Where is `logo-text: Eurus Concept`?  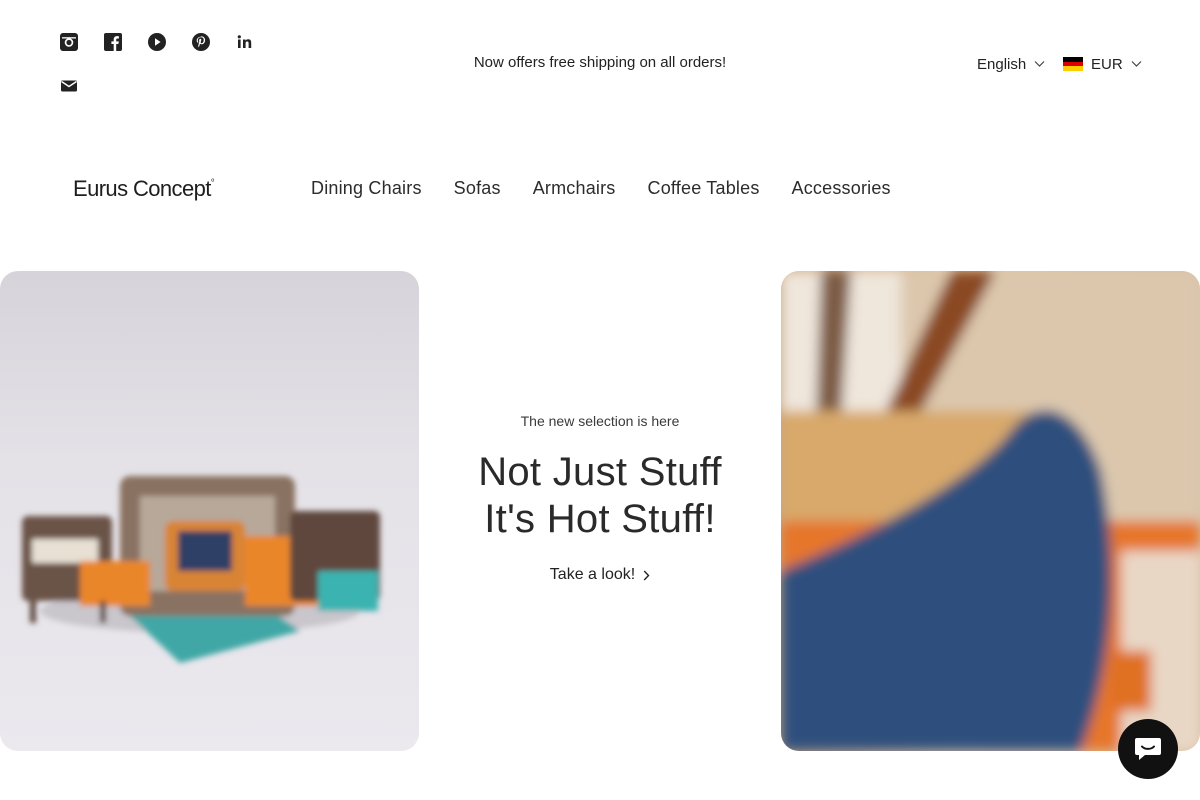
logo-text: Eurus Concept is located at coordinates (142, 188).